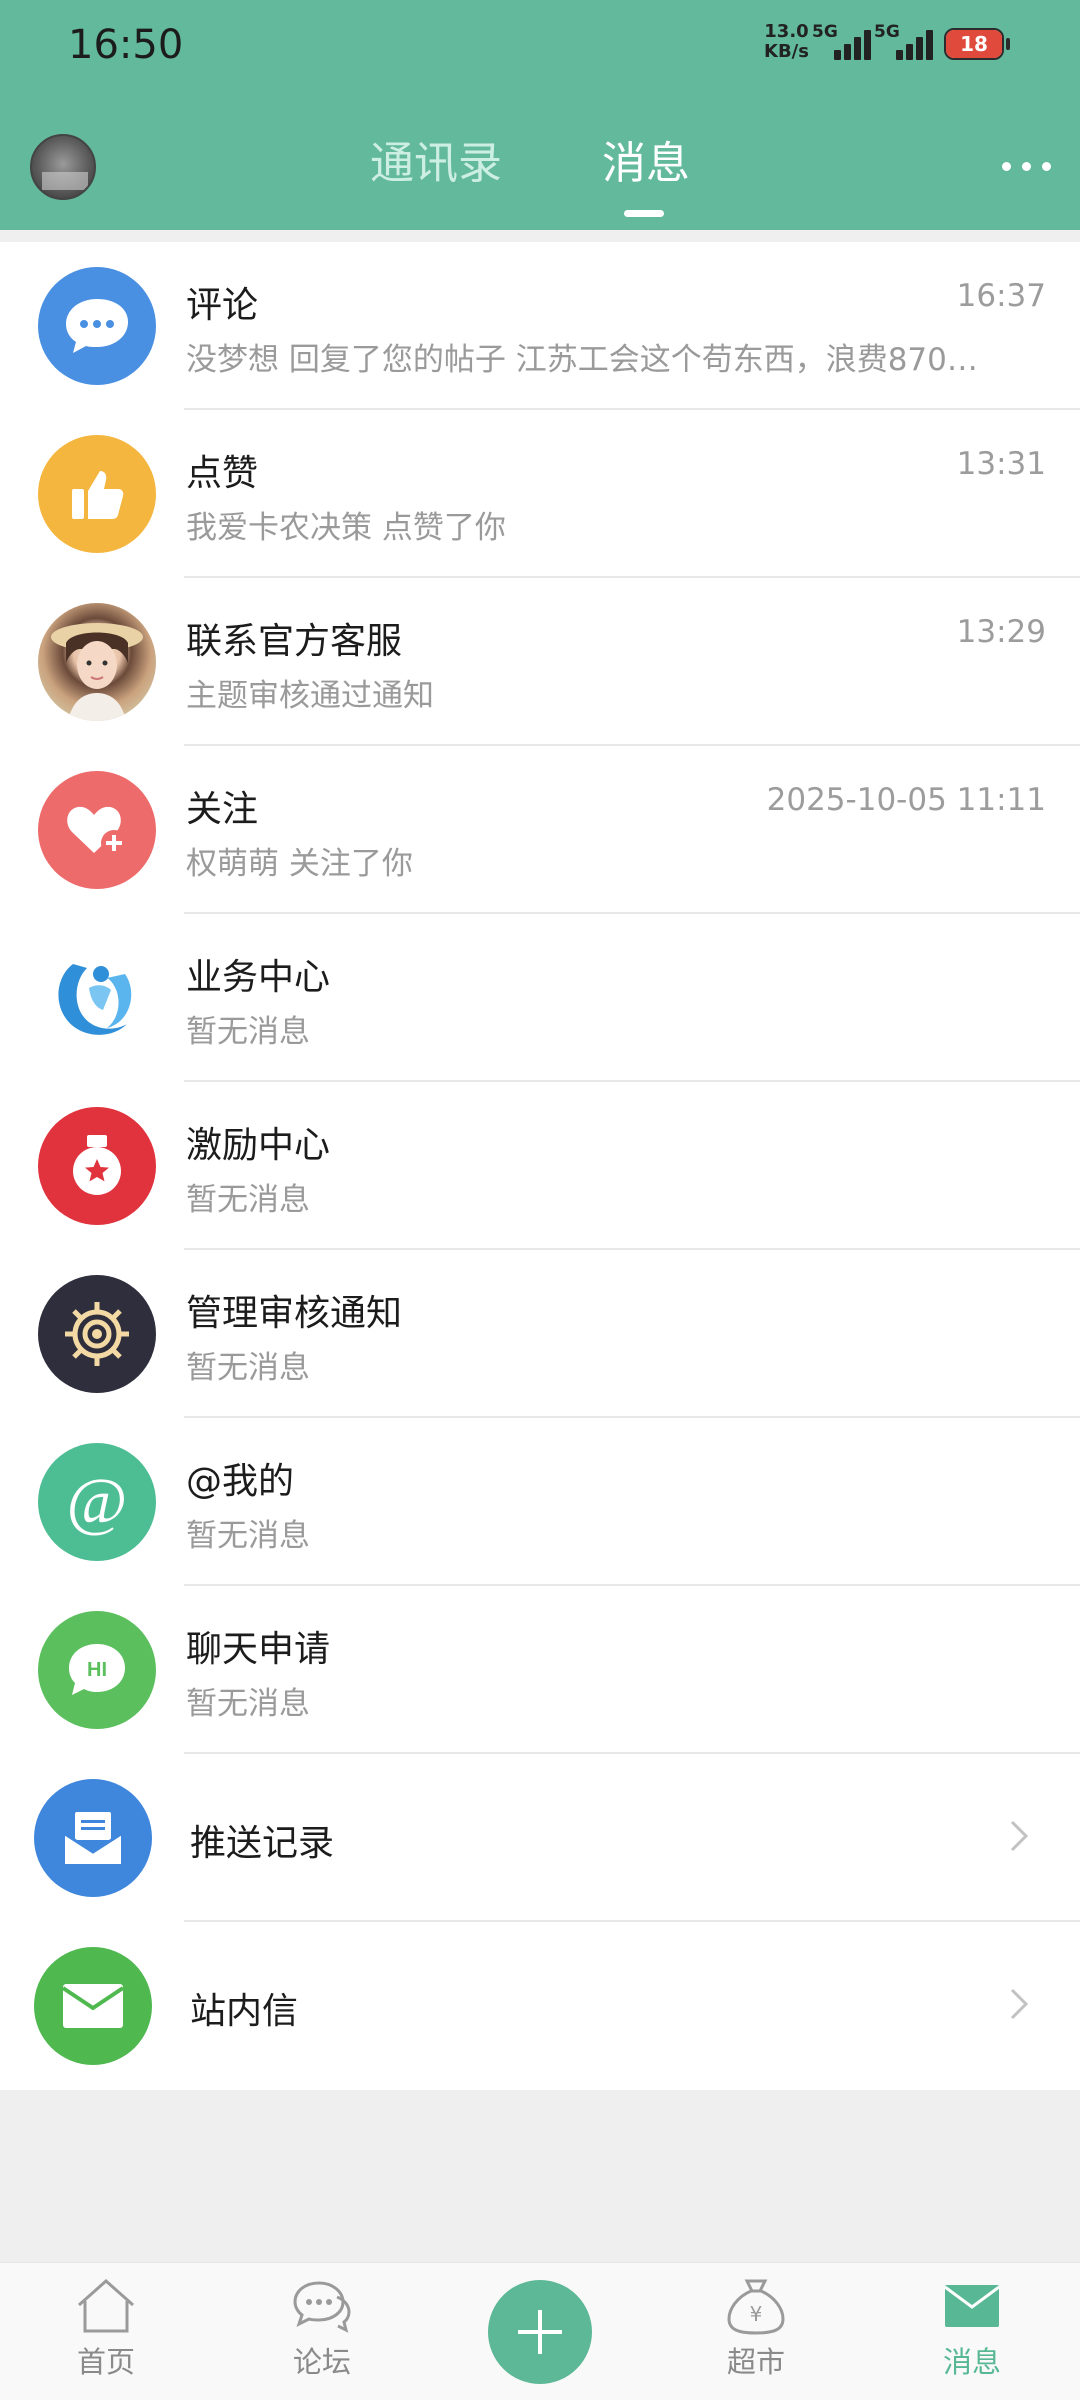 The width and height of the screenshot is (1080, 2400). I want to click on item-time: 2025-10-05 11:11, so click(906, 800).